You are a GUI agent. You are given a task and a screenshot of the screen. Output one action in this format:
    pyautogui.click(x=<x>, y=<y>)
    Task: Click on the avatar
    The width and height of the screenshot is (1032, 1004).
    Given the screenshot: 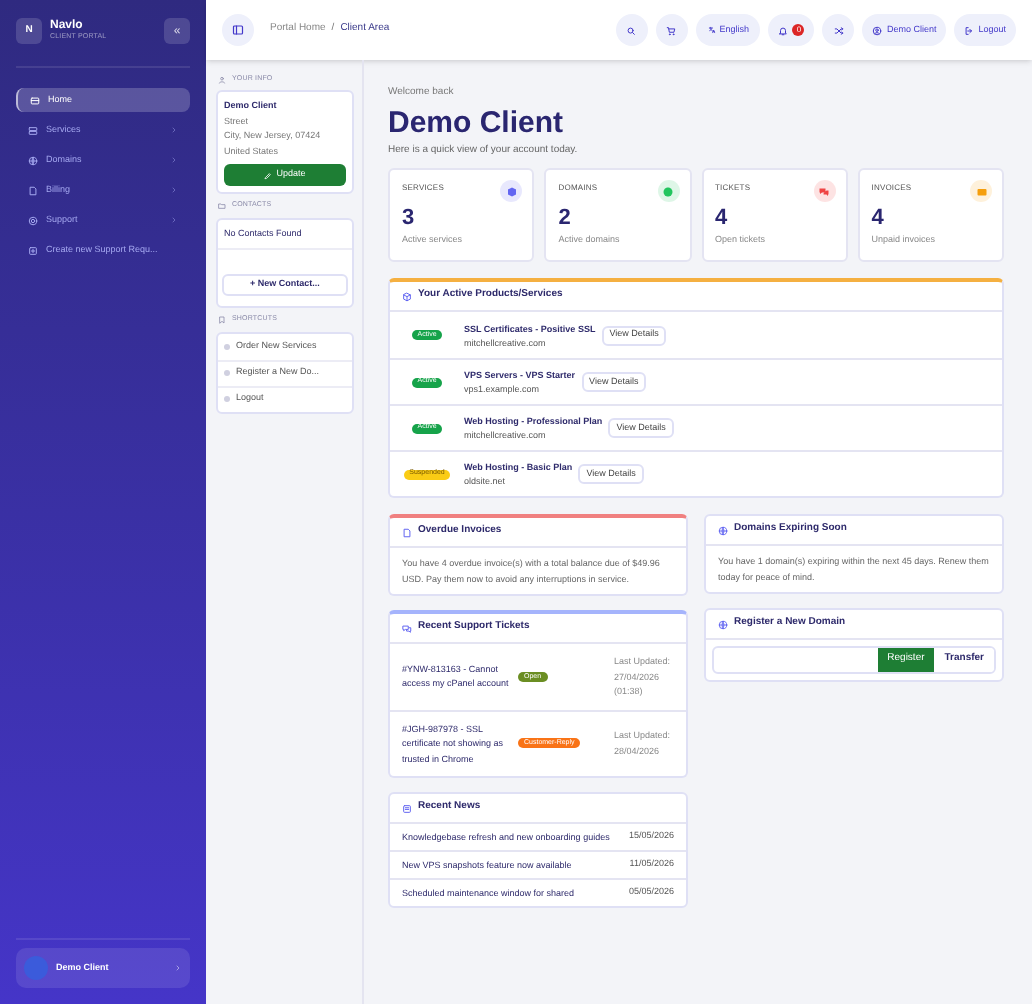 What is the action you would take?
    pyautogui.click(x=36, y=968)
    